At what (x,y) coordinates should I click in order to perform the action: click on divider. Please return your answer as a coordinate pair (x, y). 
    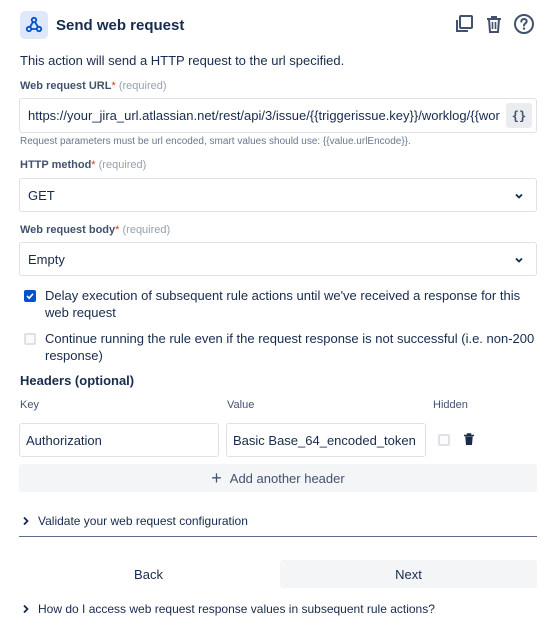
    Looking at the image, I should click on (278, 536).